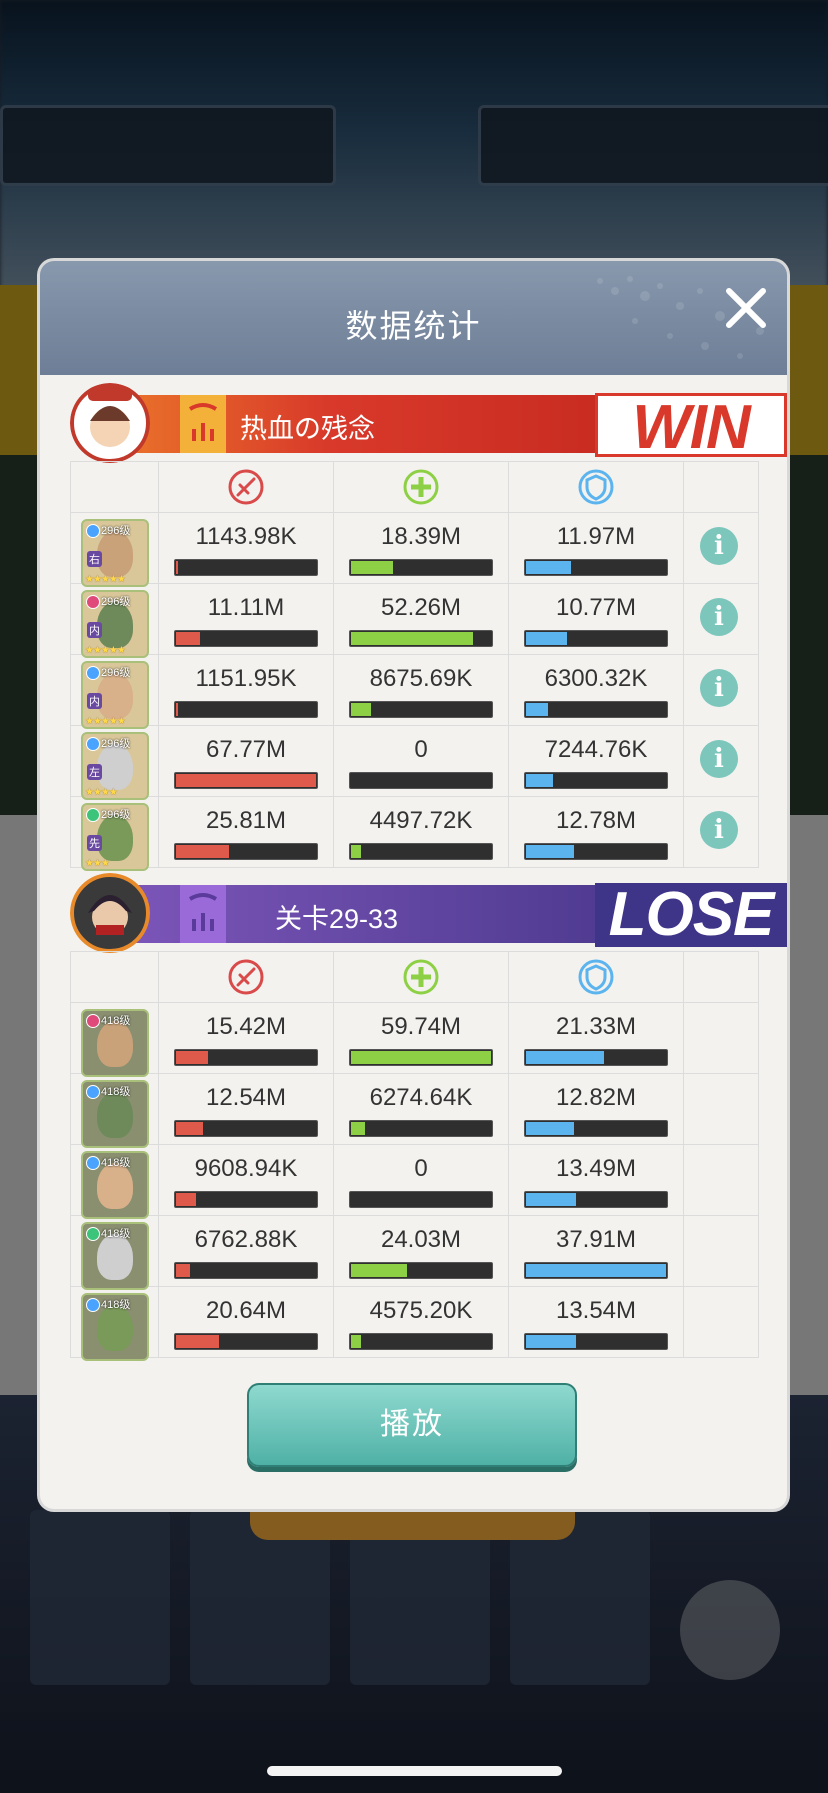 Image resolution: width=828 pixels, height=1793 pixels. What do you see at coordinates (596, 678) in the screenshot?
I see `defense-value: 6300.32K` at bounding box center [596, 678].